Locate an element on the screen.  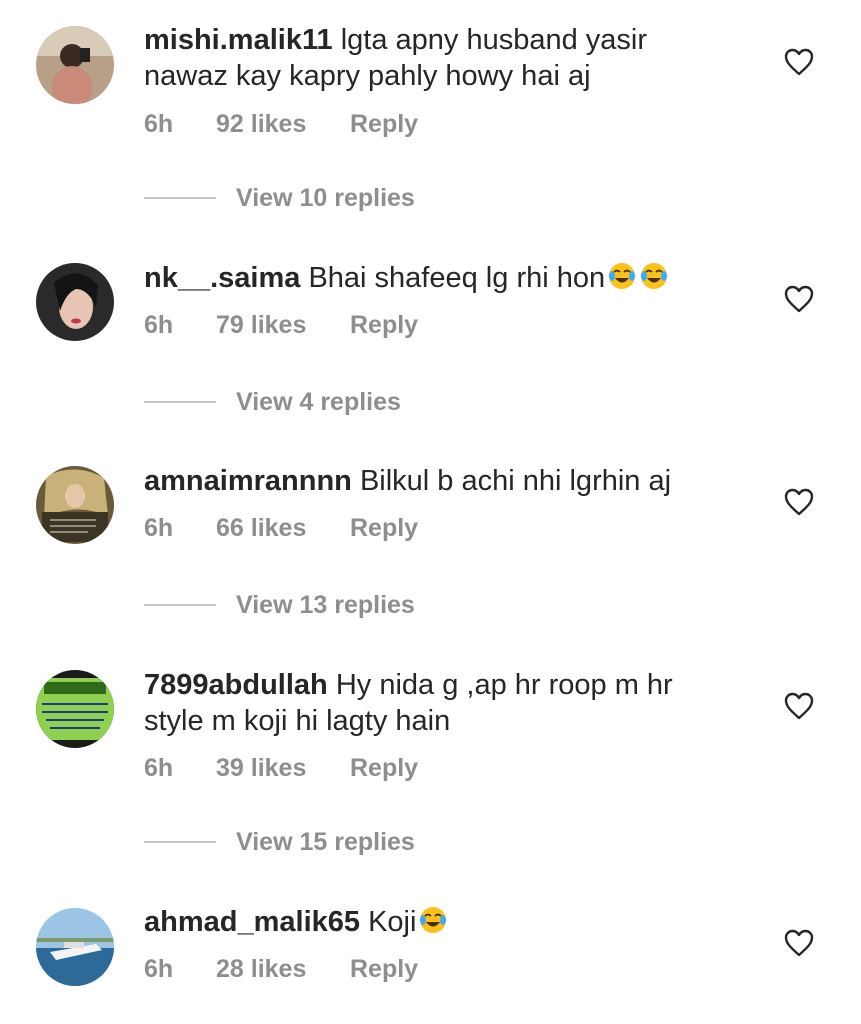
comment-likes: 92 likes is located at coordinates (283, 124).